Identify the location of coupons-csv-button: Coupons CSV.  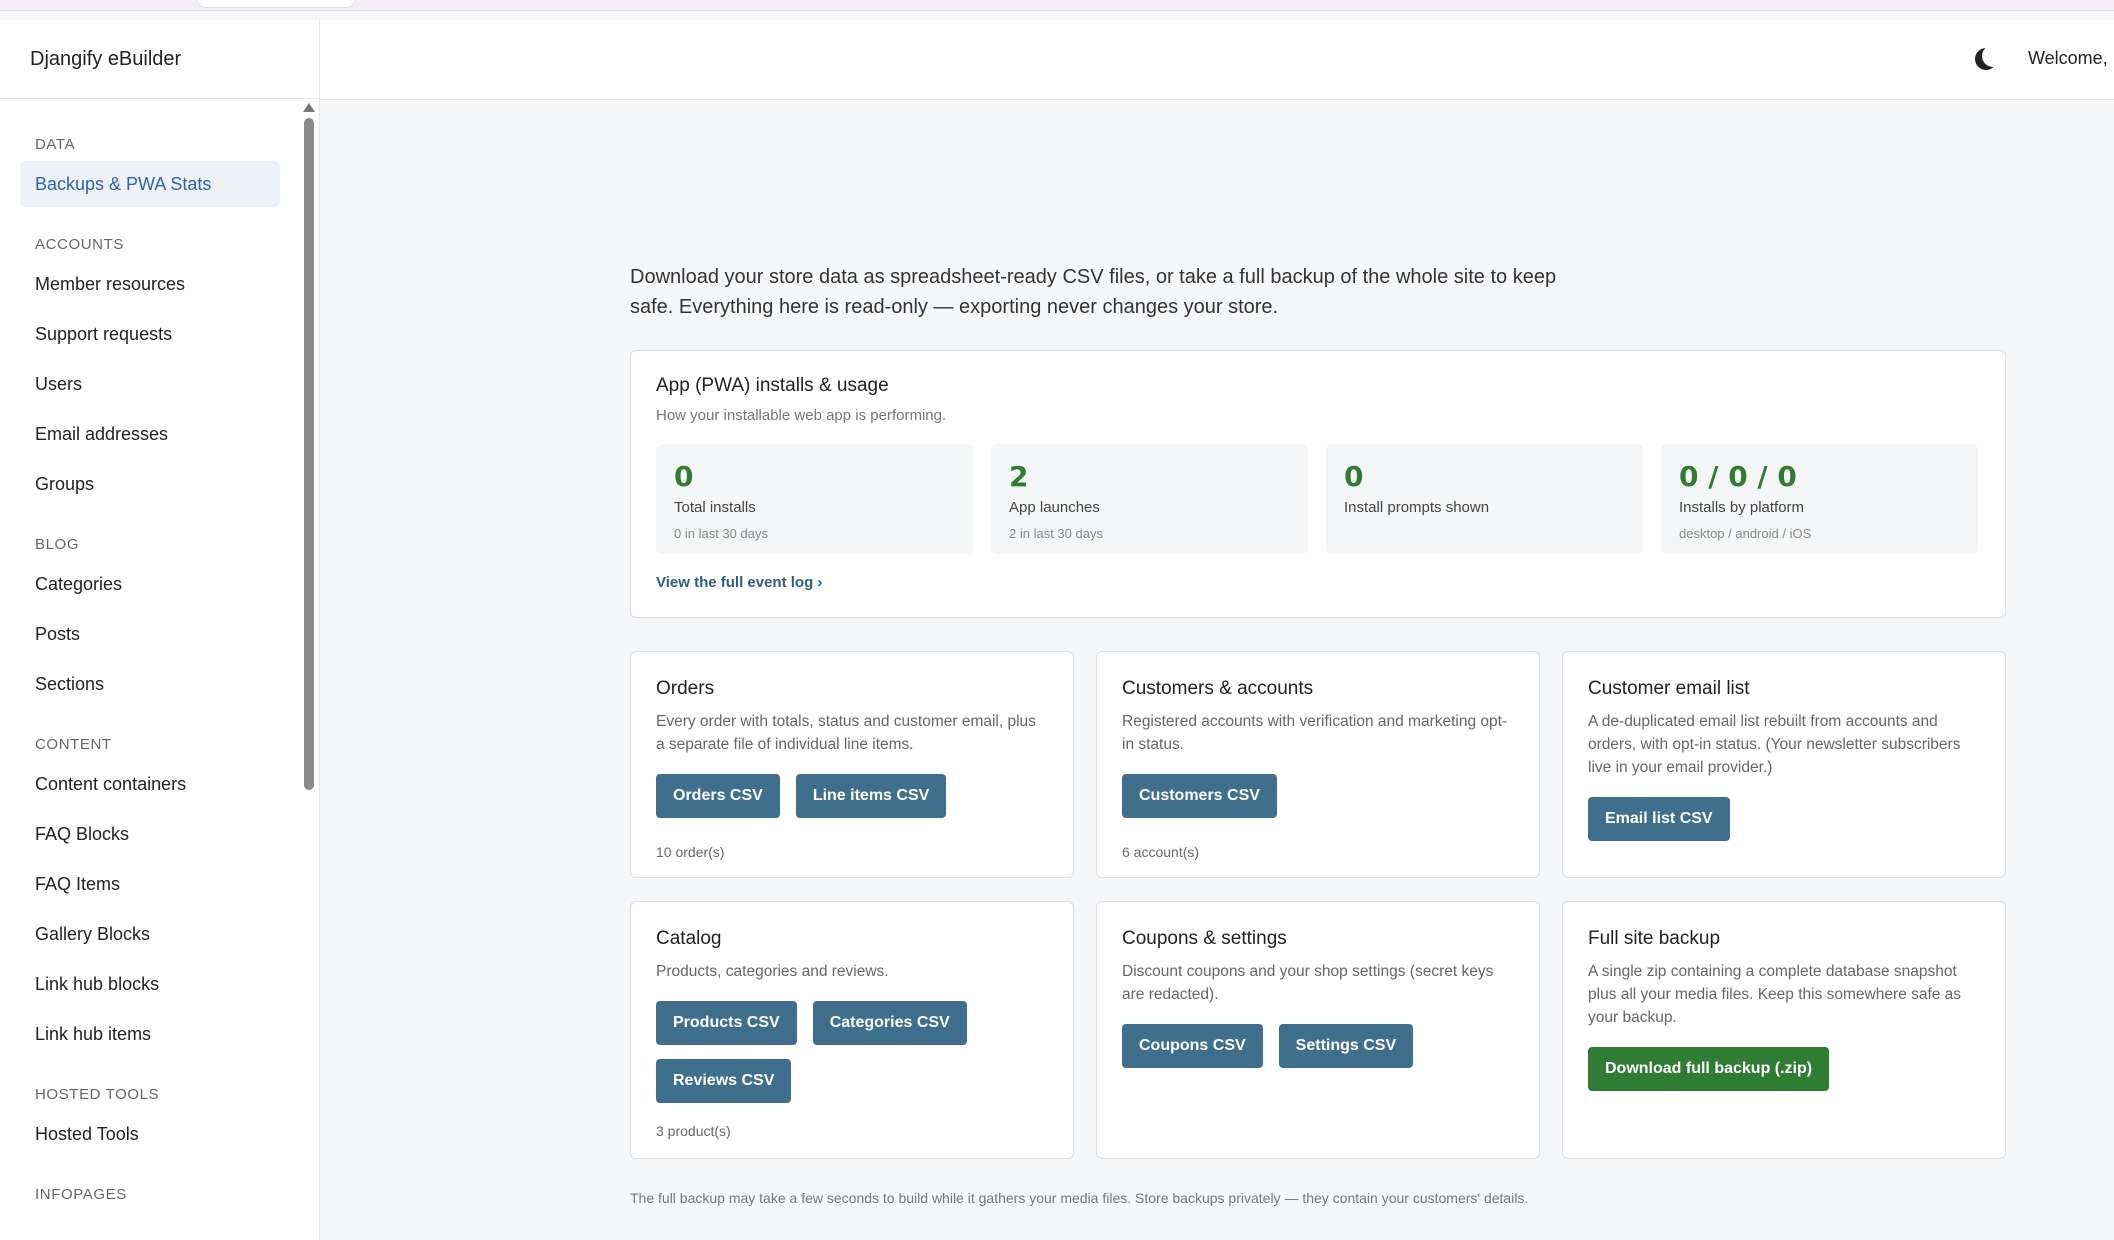
(1192, 1046).